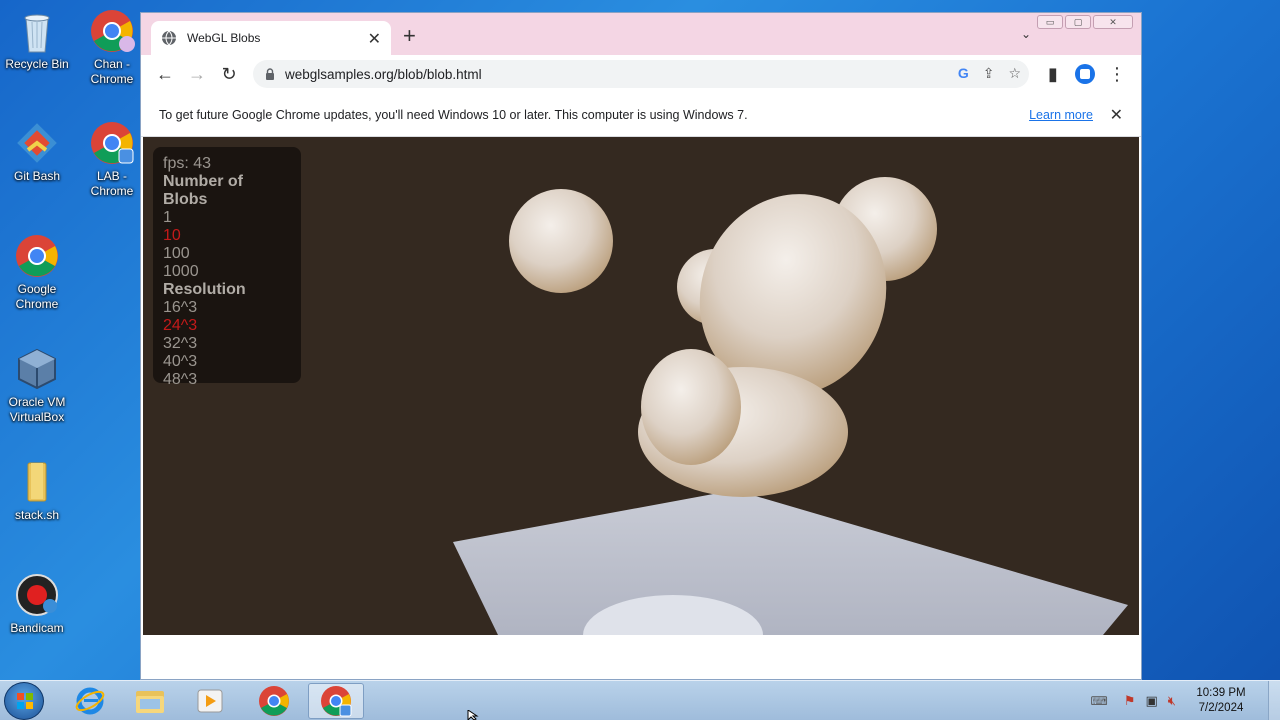 The width and height of the screenshot is (1280, 720). I want to click on blob-option: 1000, so click(227, 272).